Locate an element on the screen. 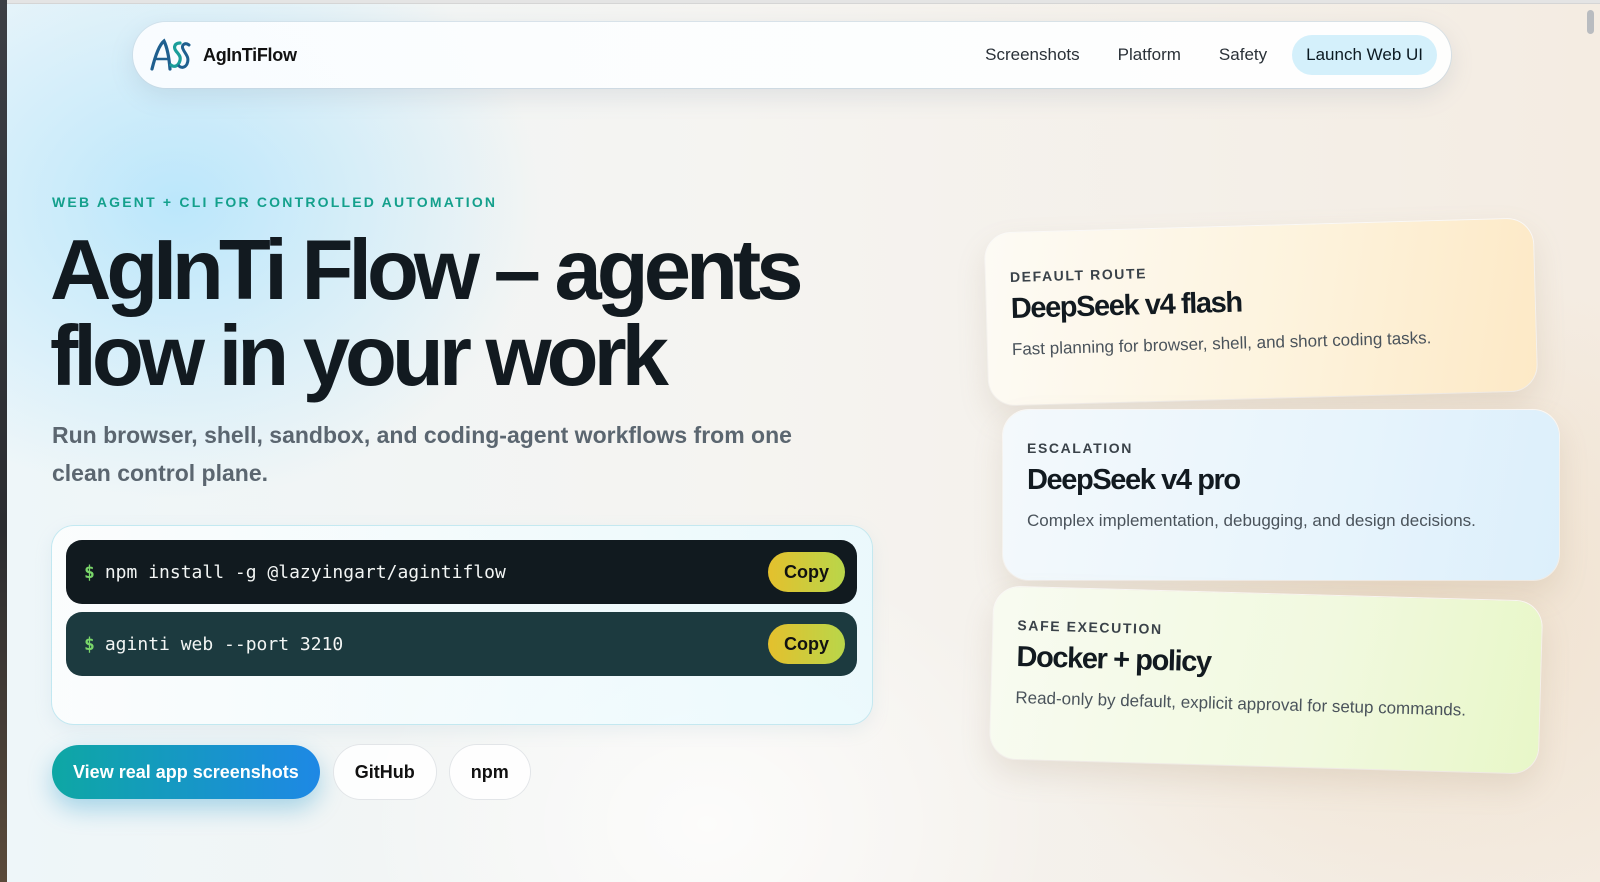 The image size is (1600, 882). run-command: $ aginti web --port 3210 Copy is located at coordinates (461, 644).